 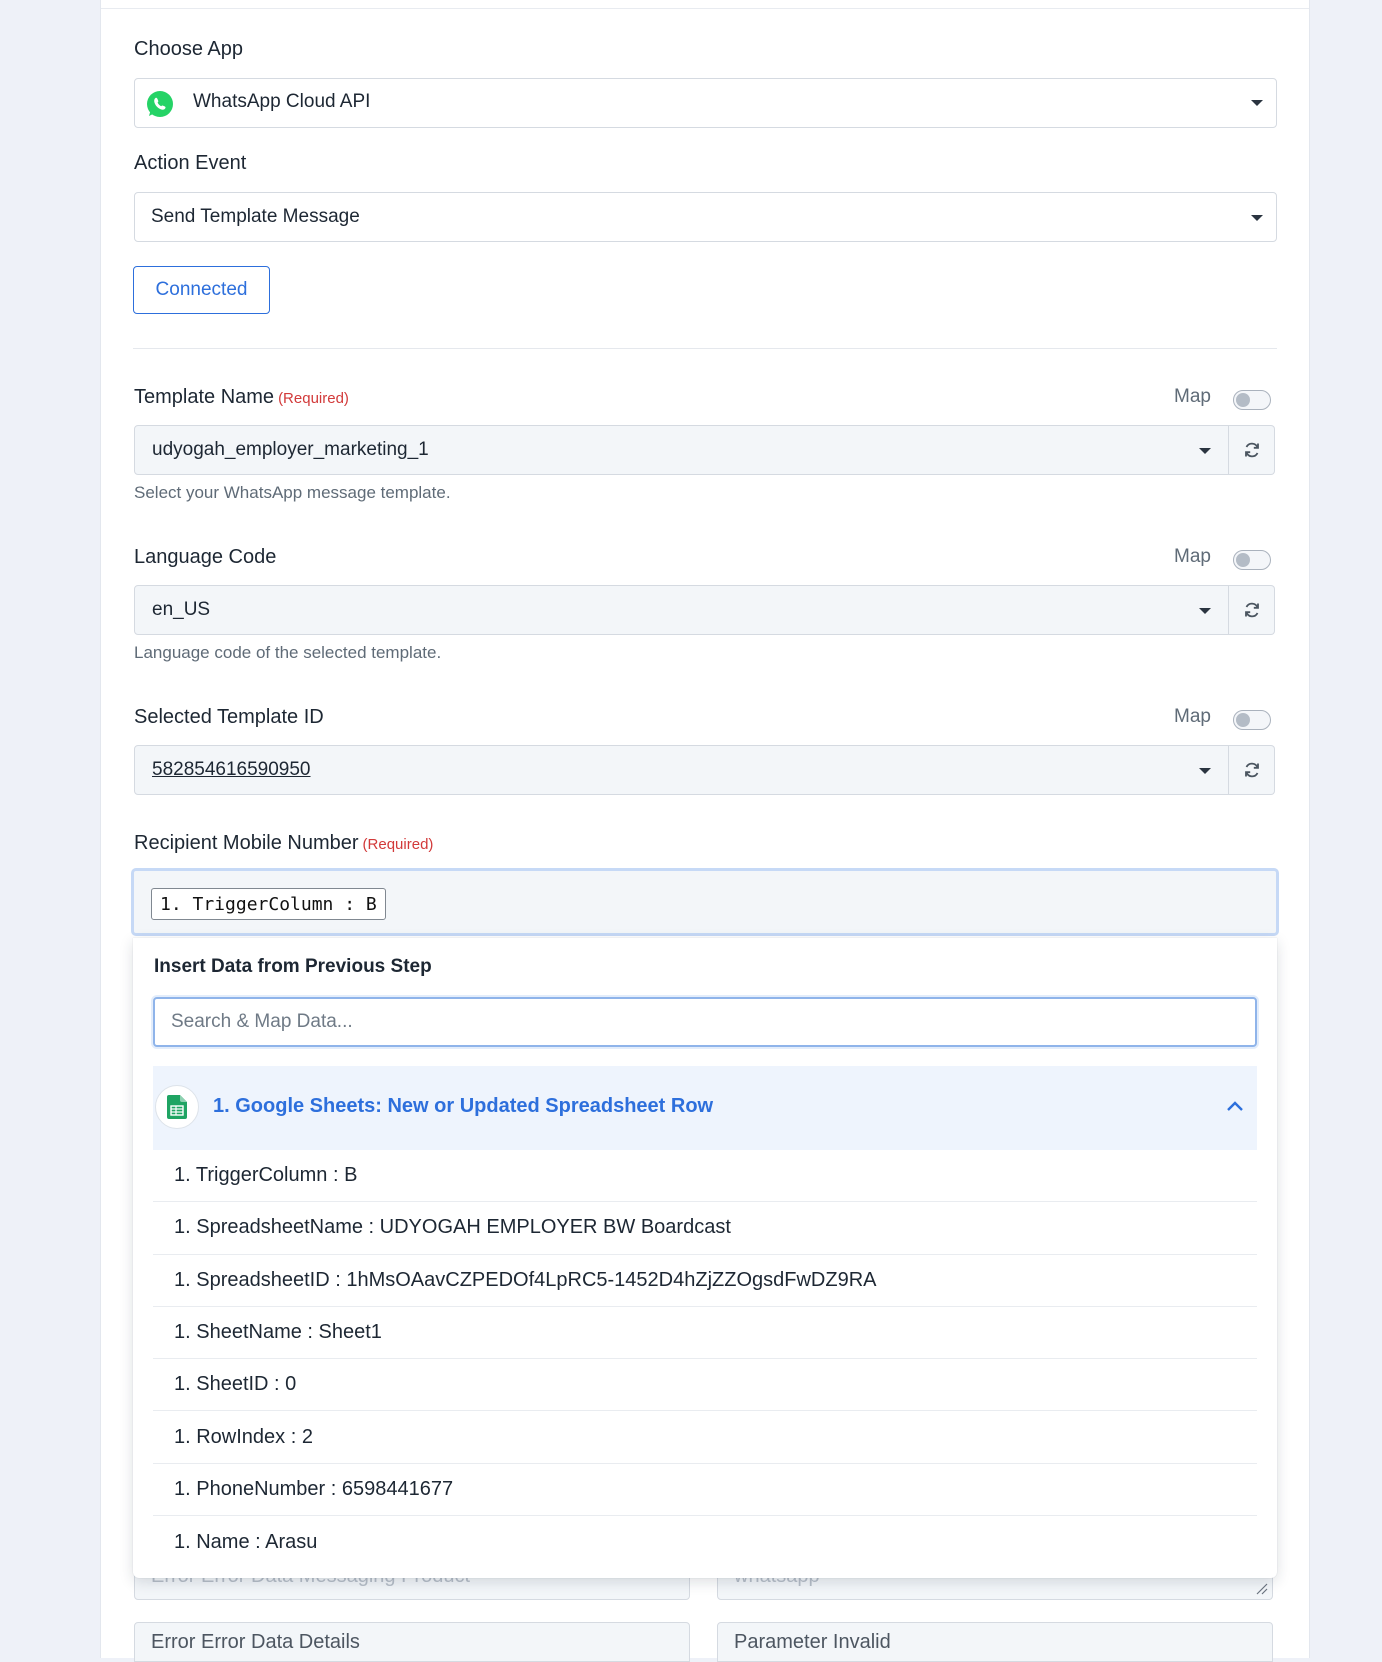 What do you see at coordinates (177, 1107) in the screenshot?
I see `google-sheets-icon` at bounding box center [177, 1107].